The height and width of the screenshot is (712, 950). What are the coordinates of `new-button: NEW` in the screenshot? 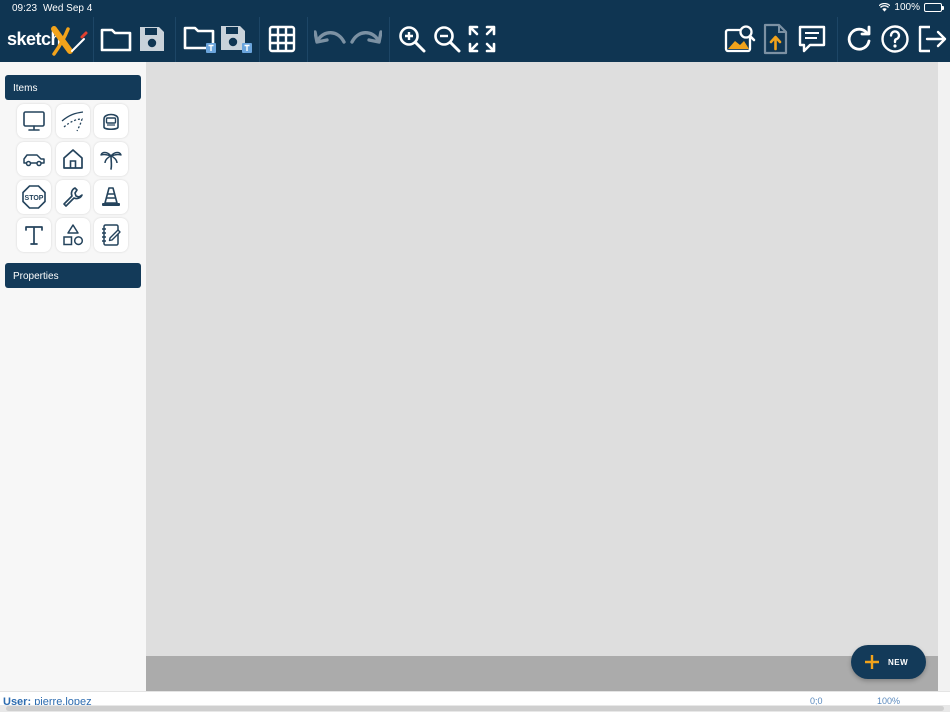 It's located at (888, 662).